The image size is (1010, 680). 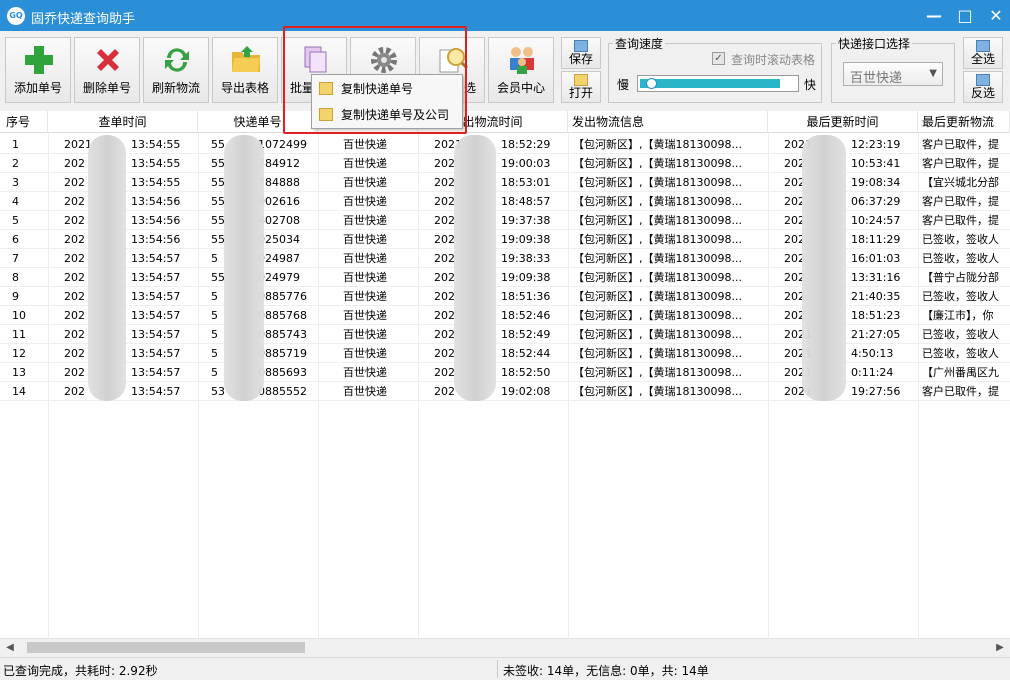 I want to click on export-table-button: 导出表格, so click(x=245, y=70).